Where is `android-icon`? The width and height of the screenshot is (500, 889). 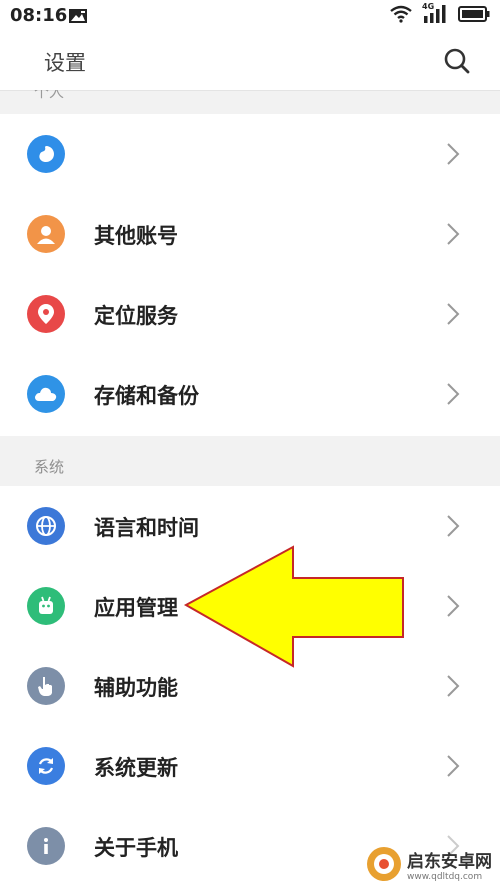 android-icon is located at coordinates (46, 606).